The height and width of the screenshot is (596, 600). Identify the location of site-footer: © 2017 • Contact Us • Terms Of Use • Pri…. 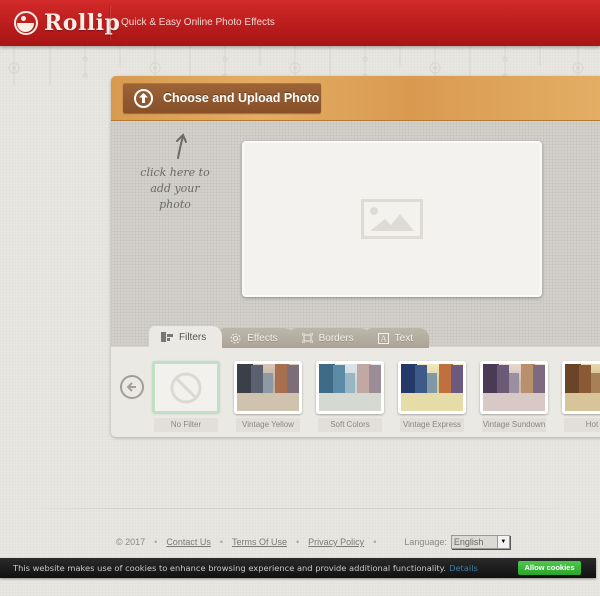
(313, 542).